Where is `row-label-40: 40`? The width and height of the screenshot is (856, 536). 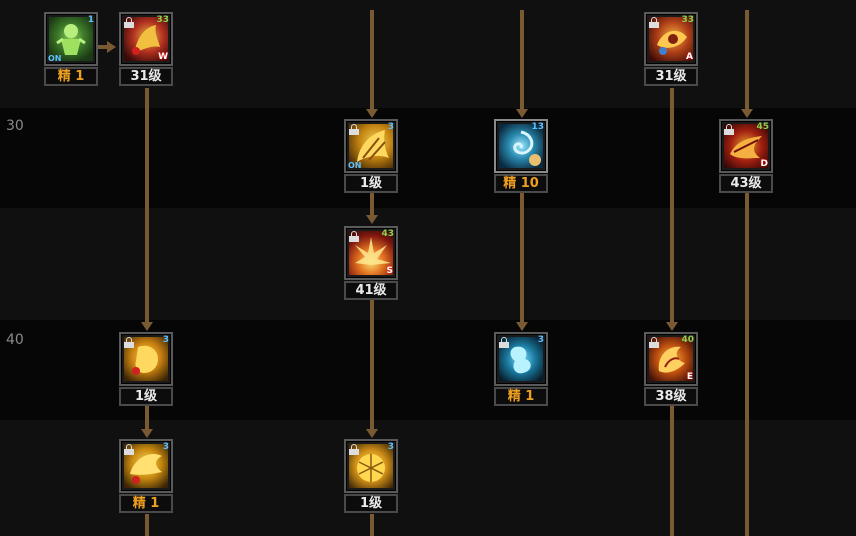 row-label-40: 40 is located at coordinates (15, 340).